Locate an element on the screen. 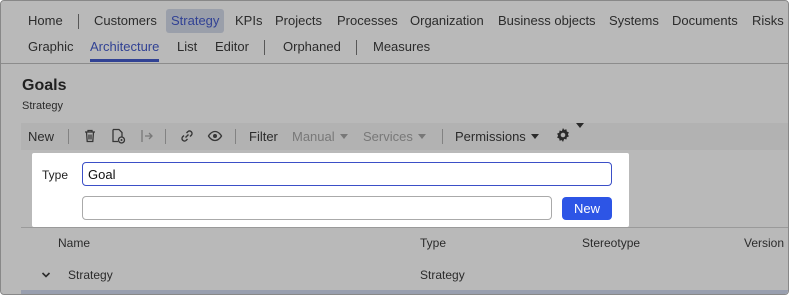  permissions-label: Permissions is located at coordinates (490, 136).